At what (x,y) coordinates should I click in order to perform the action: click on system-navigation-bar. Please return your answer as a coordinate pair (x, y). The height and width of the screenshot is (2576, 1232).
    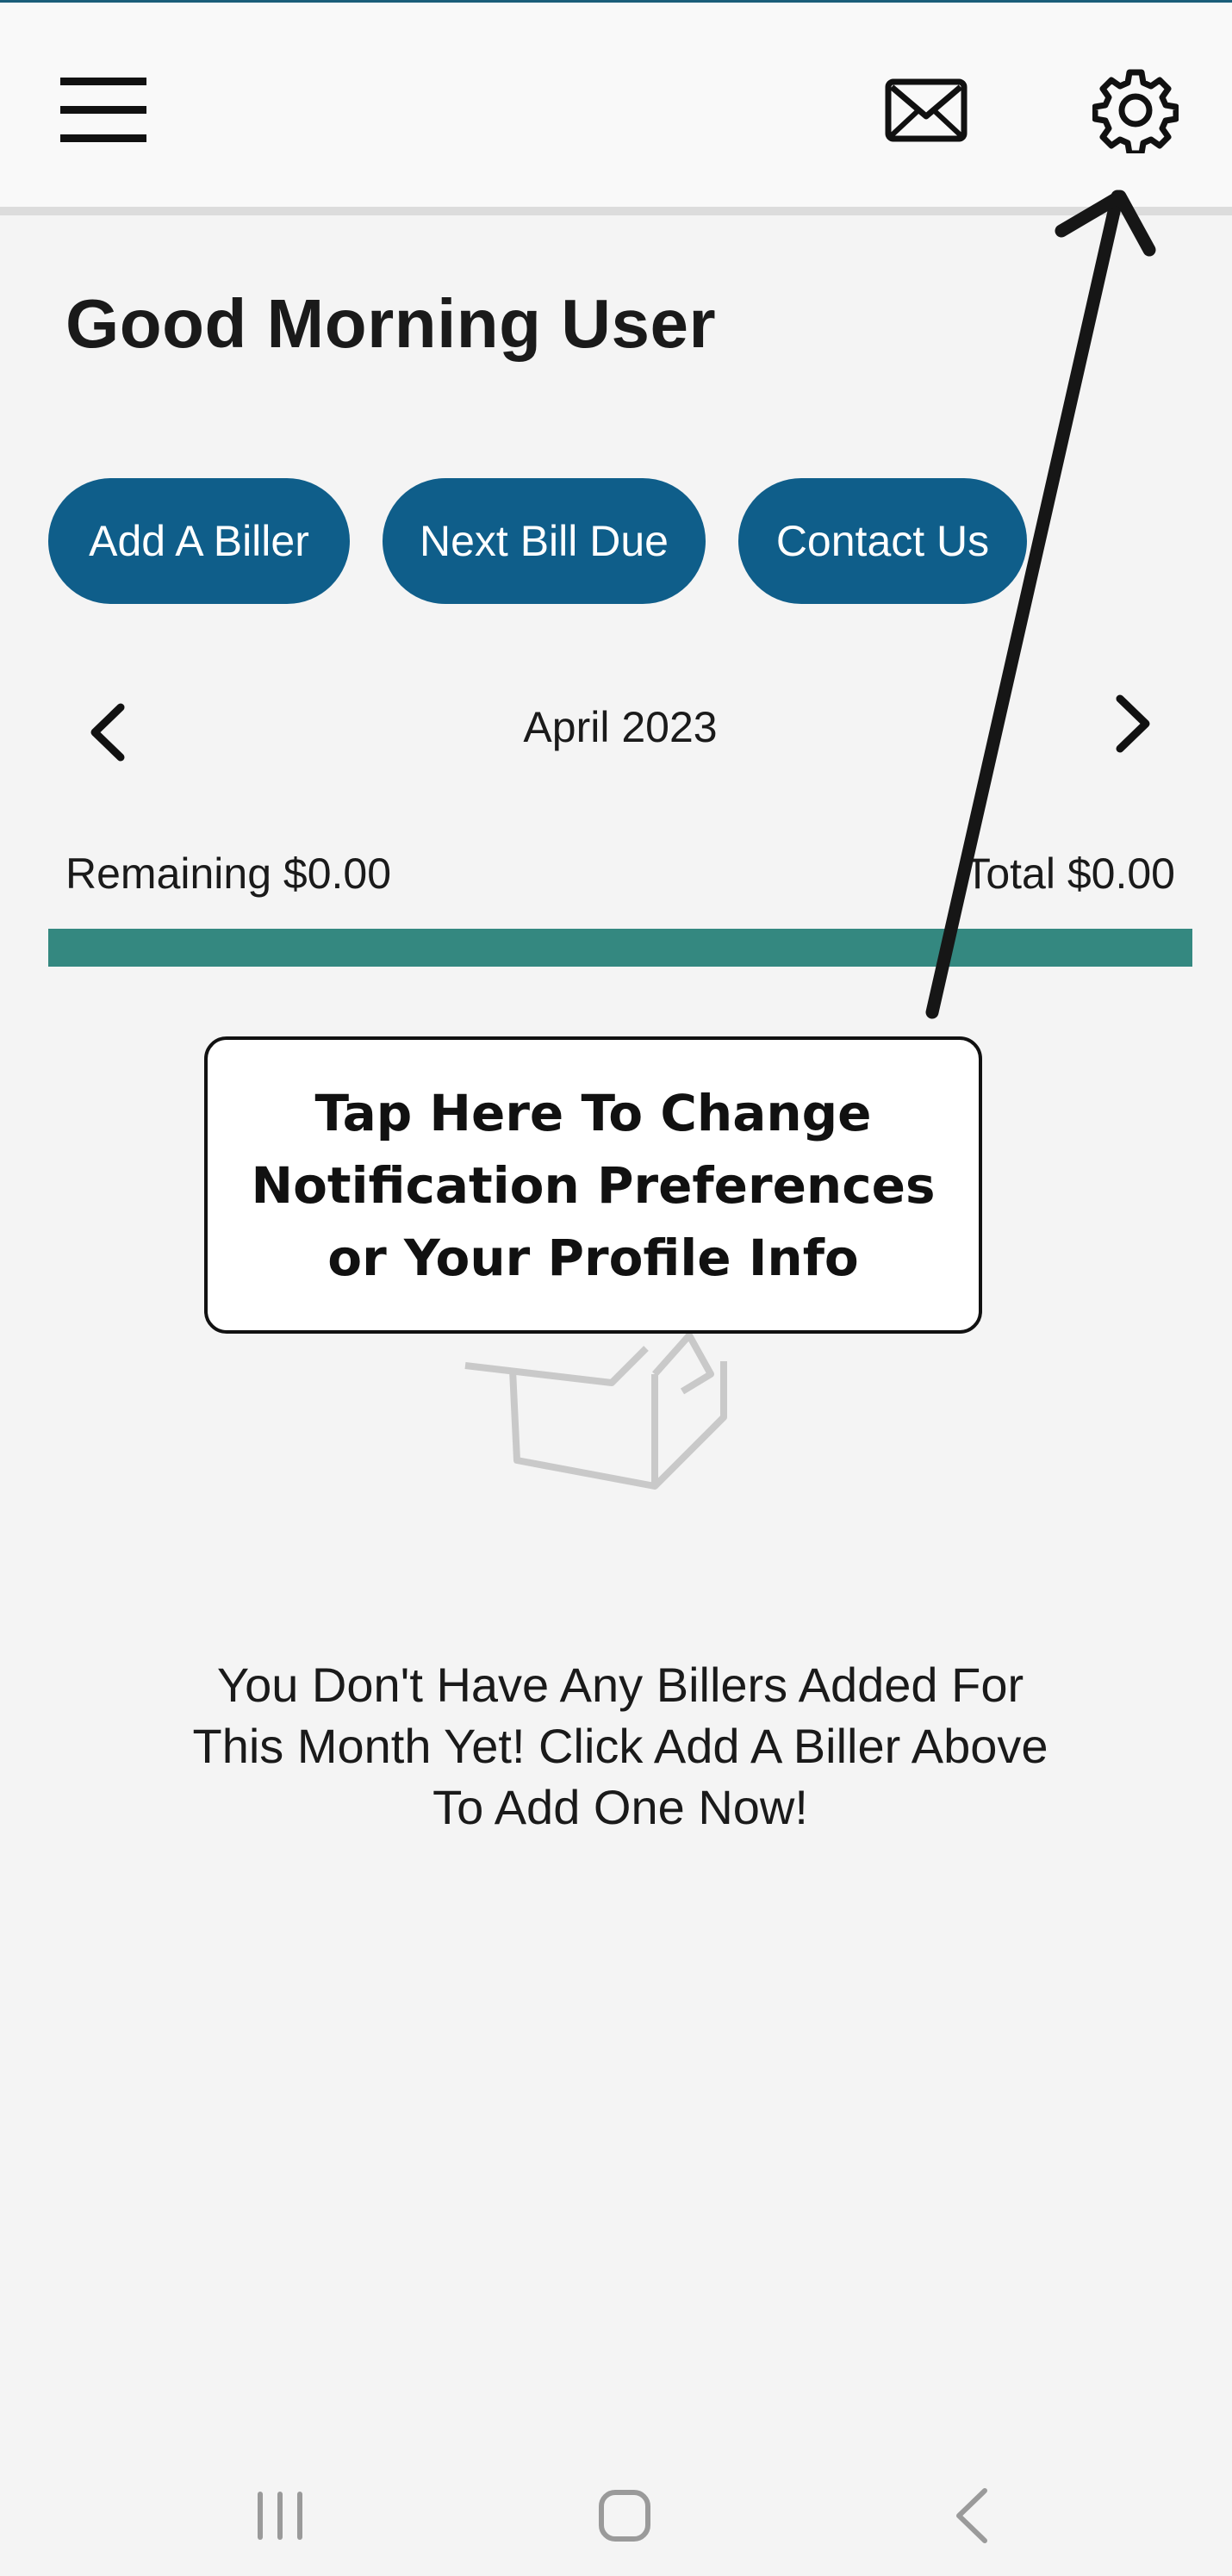
    Looking at the image, I should click on (616, 2507).